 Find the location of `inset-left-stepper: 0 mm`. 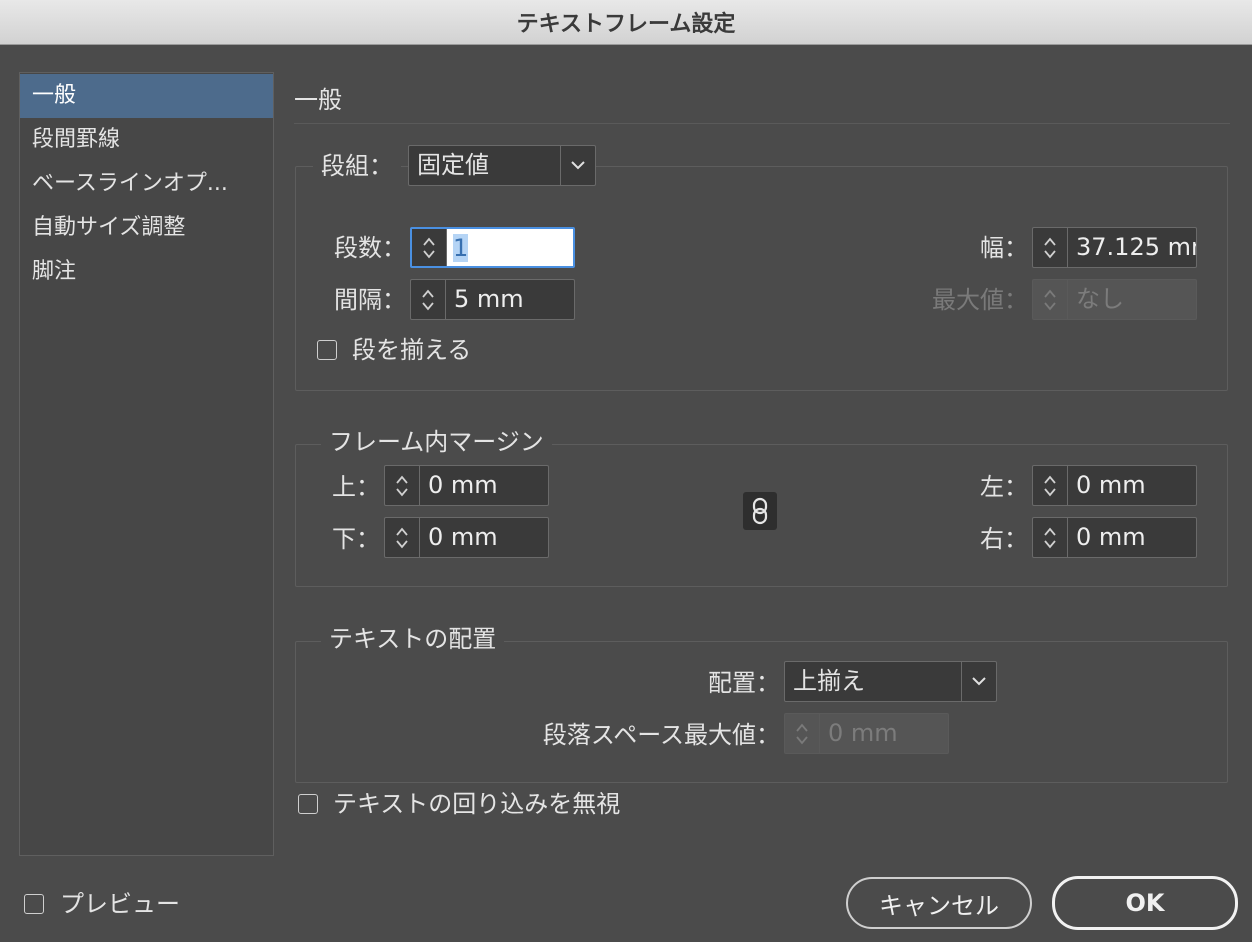

inset-left-stepper: 0 mm is located at coordinates (1114, 485).